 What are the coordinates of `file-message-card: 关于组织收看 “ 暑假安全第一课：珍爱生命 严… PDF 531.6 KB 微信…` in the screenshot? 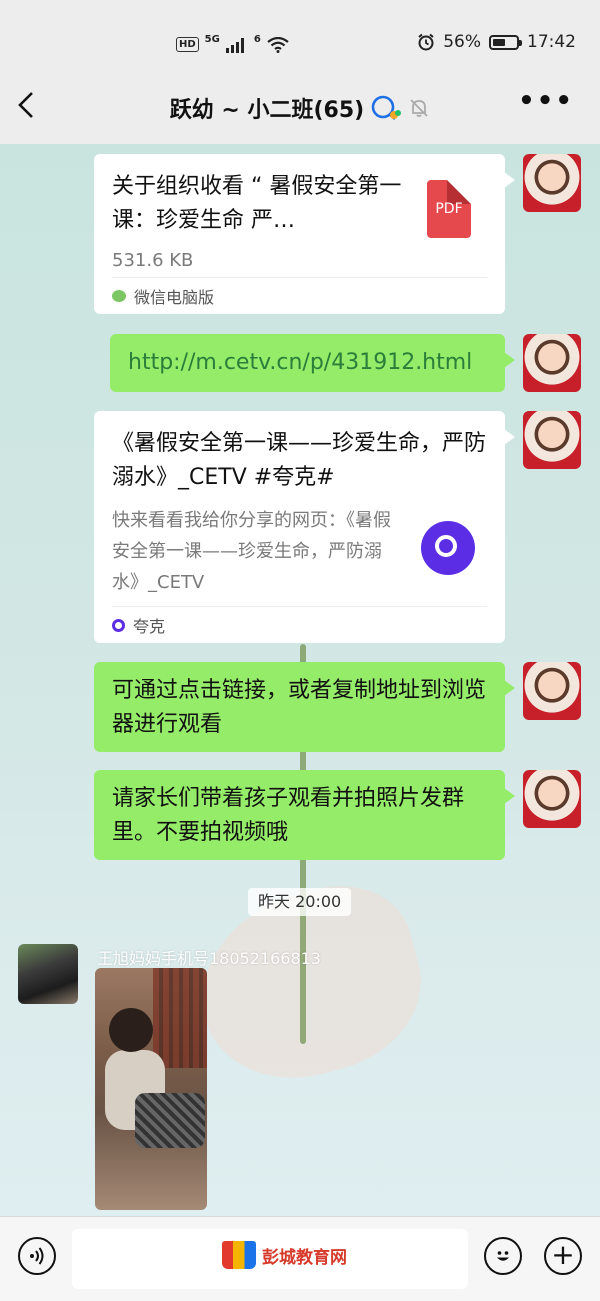 It's located at (304, 234).